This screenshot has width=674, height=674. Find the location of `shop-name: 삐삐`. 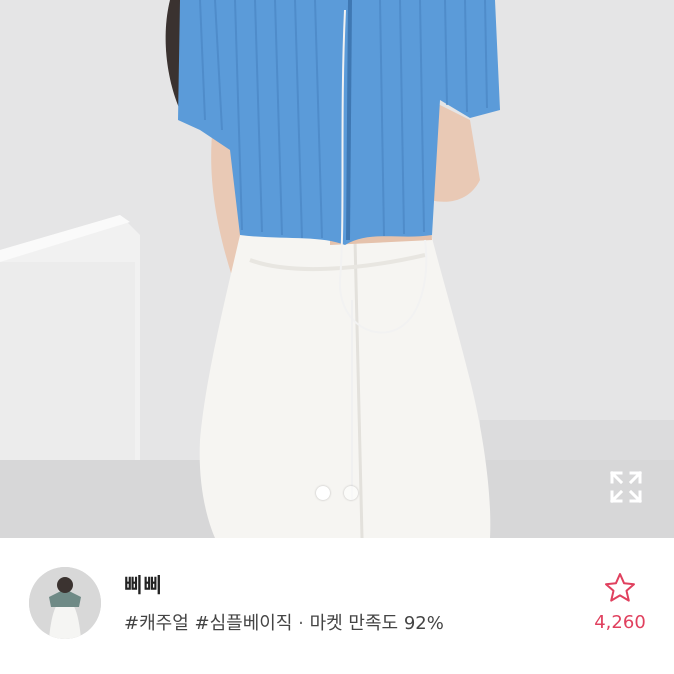

shop-name: 삐삐 is located at coordinates (143, 583).